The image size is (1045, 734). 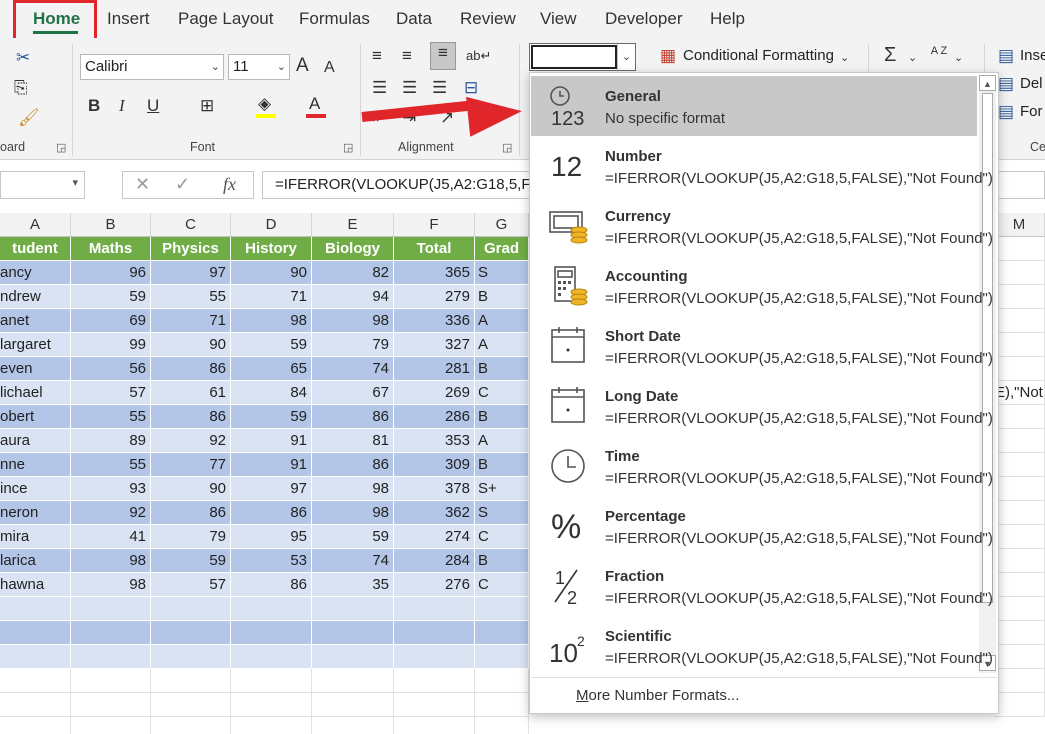 I want to click on table-cell: 362, so click(x=434, y=513).